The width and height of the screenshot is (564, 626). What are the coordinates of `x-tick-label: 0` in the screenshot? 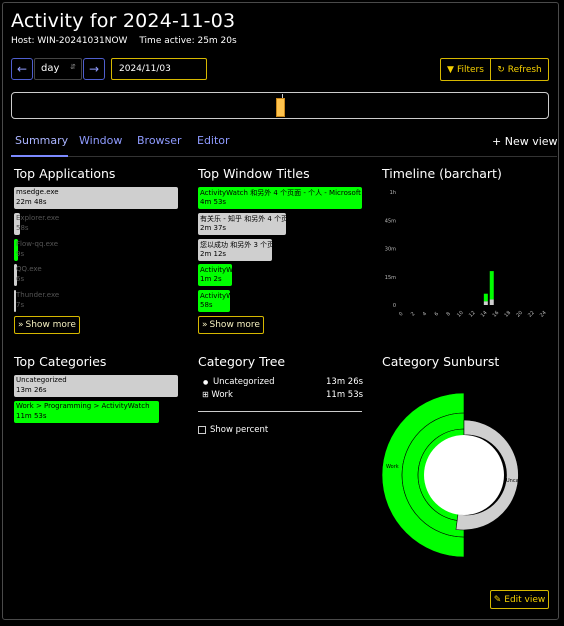 It's located at (401, 314).